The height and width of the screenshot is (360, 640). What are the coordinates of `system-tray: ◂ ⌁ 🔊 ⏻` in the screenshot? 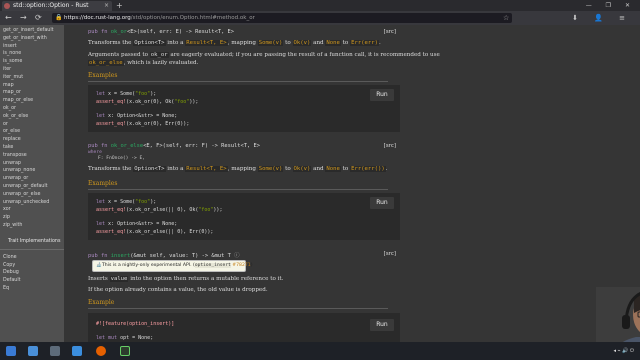 It's located at (624, 351).